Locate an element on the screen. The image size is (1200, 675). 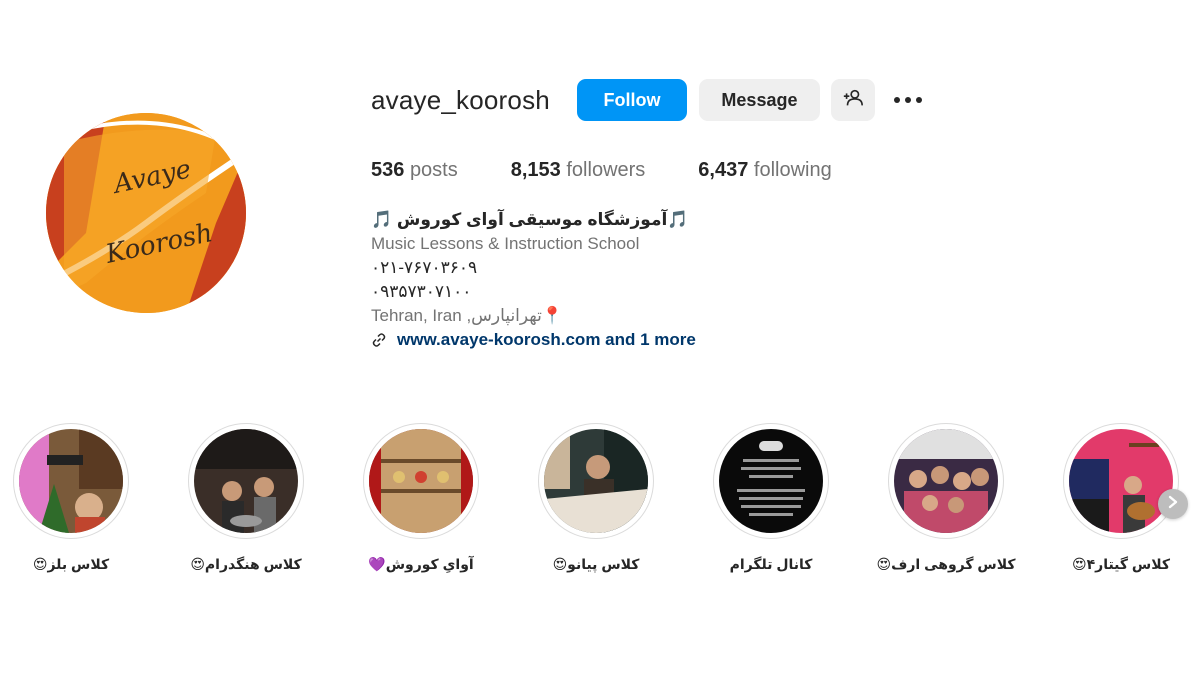
posts-label: posts is located at coordinates (433, 170).